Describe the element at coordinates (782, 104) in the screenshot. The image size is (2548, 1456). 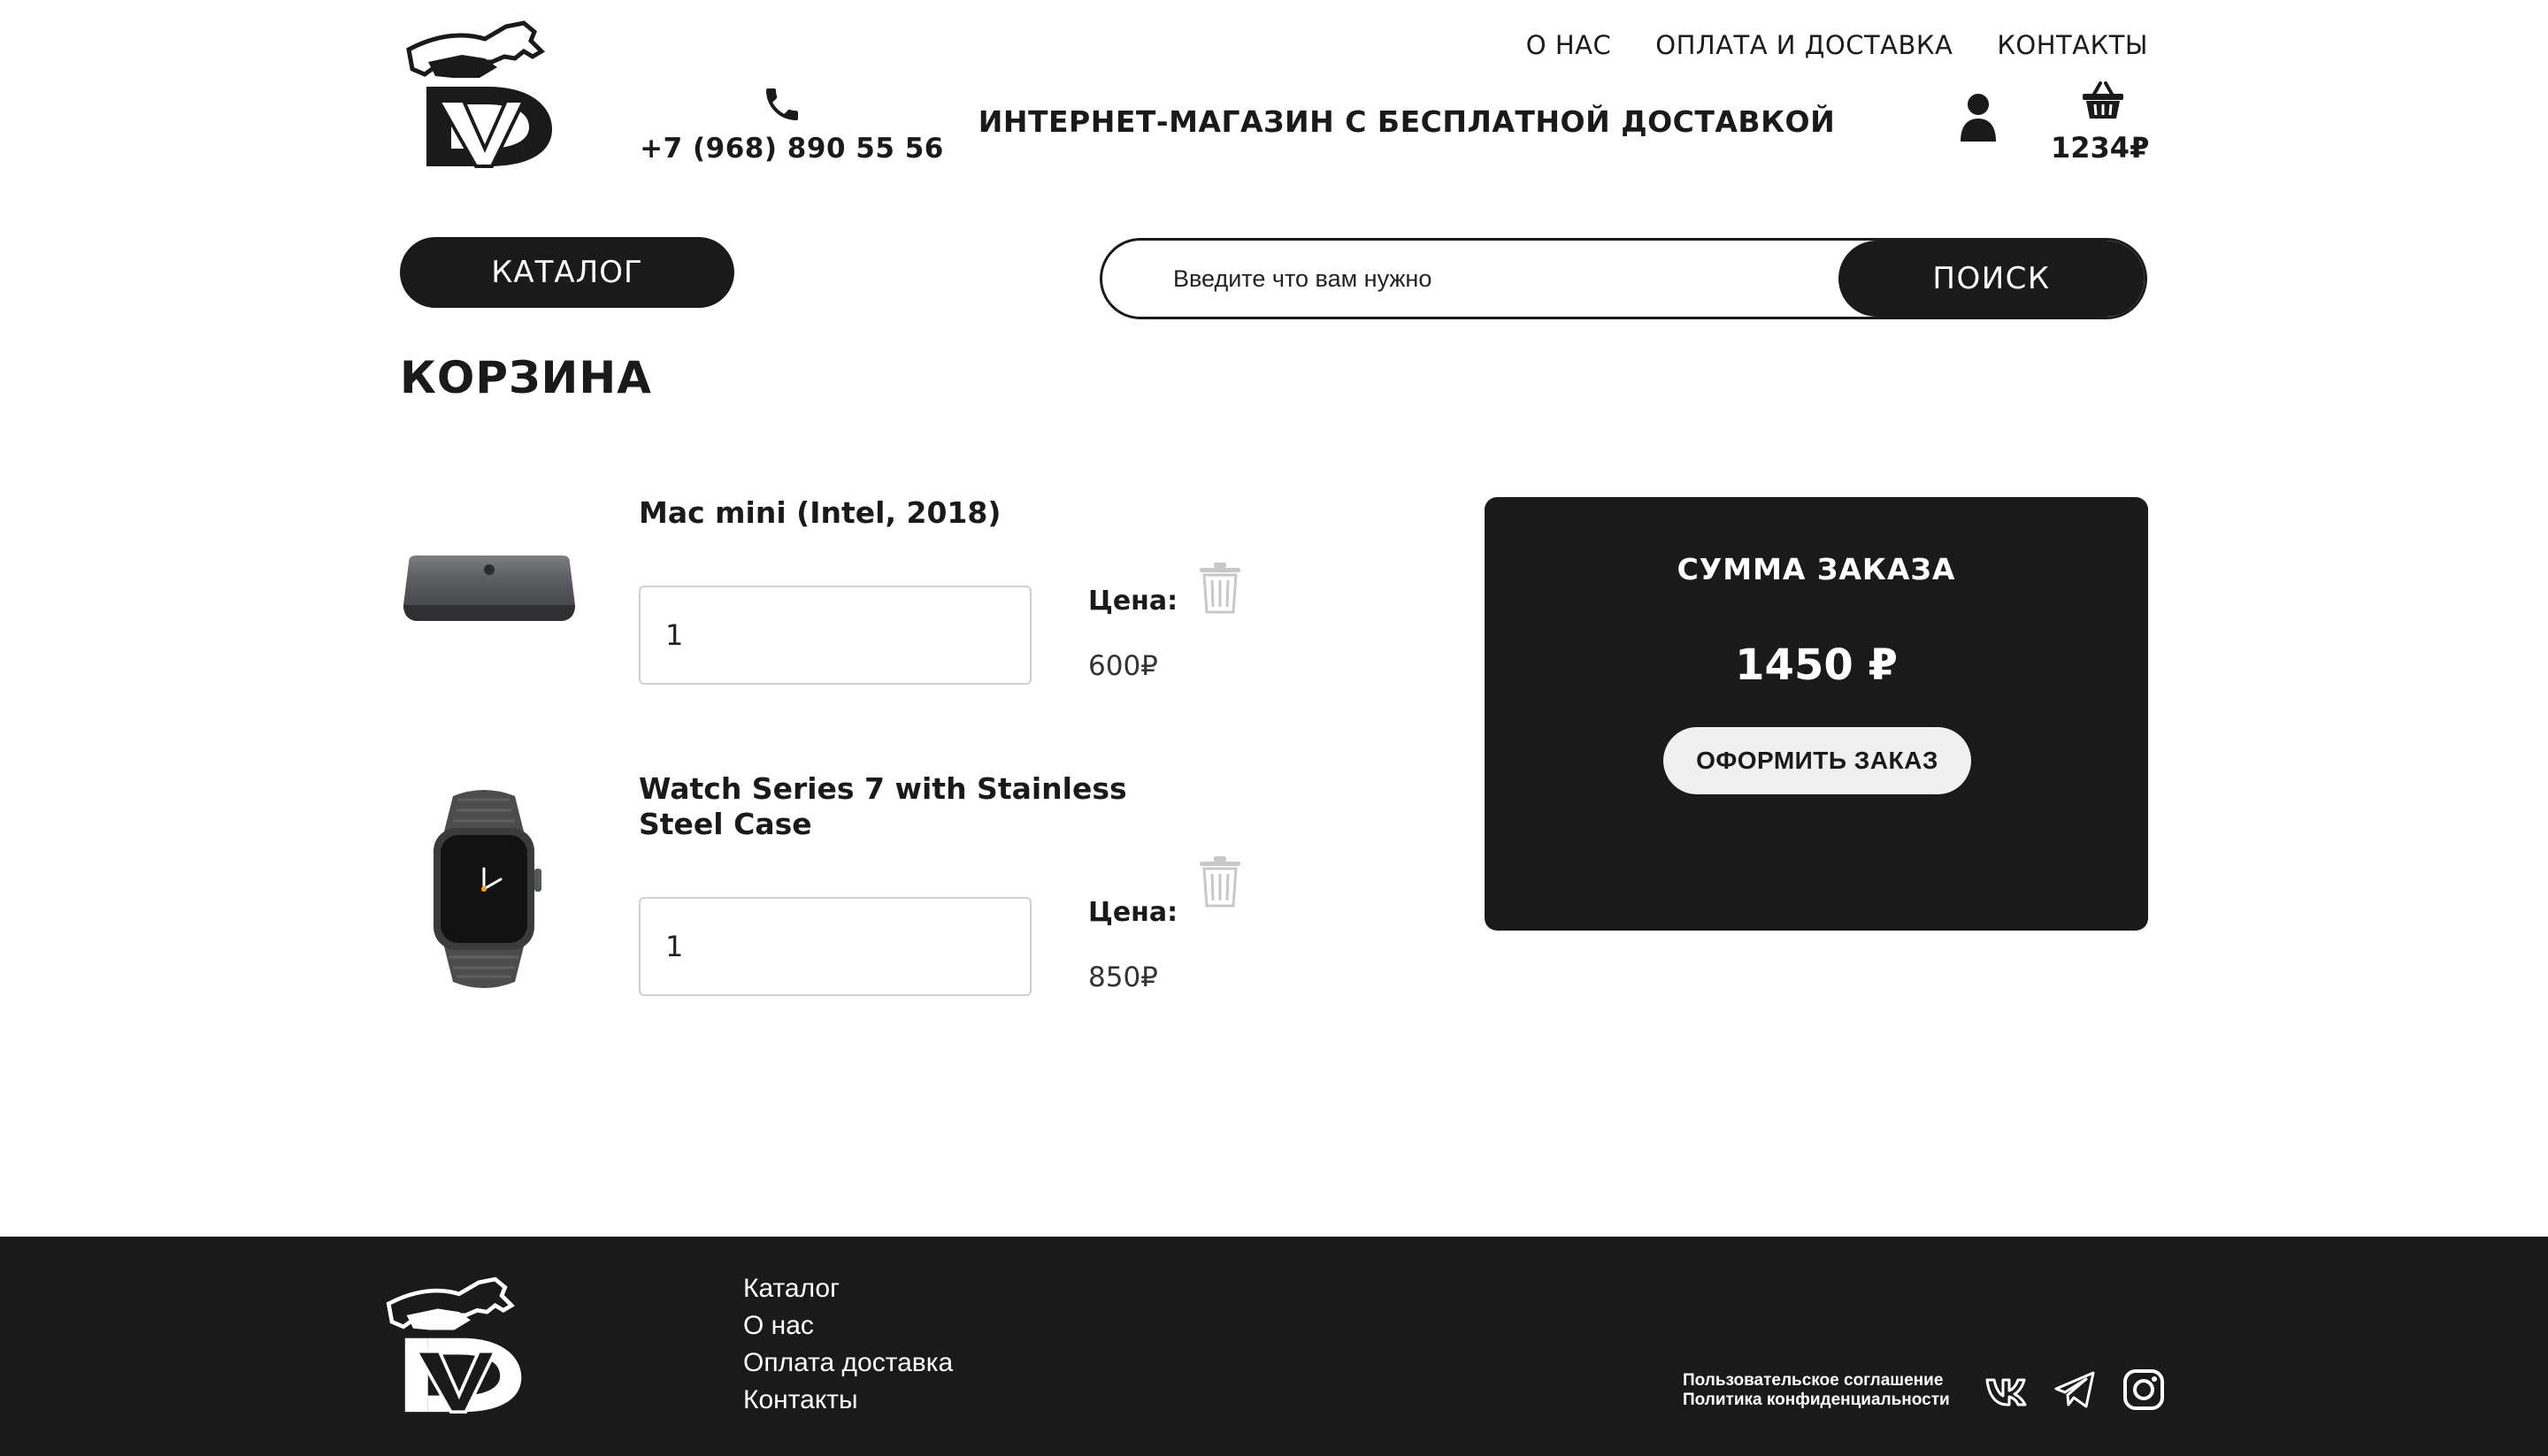
I see `phone-icon` at that location.